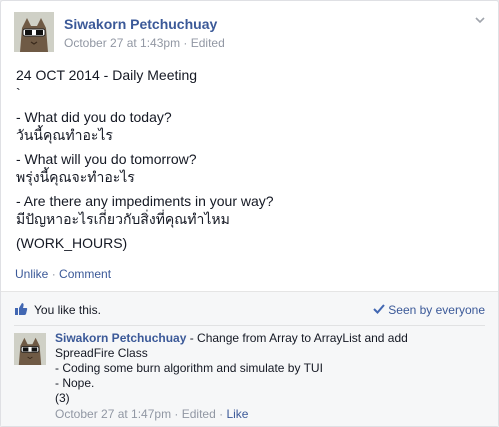 The height and width of the screenshot is (427, 499). I want to click on post-edited-link: Edited, so click(208, 43).